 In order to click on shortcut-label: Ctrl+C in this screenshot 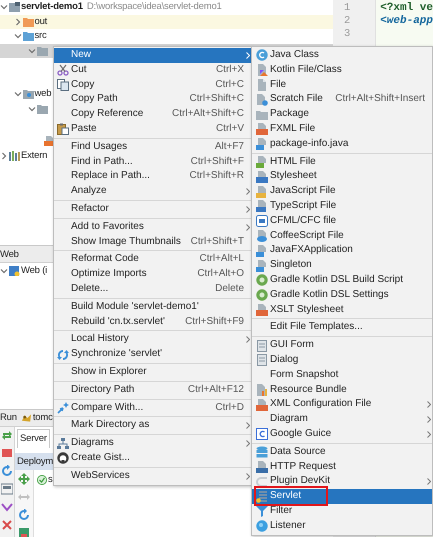, I will do `click(229, 85)`.